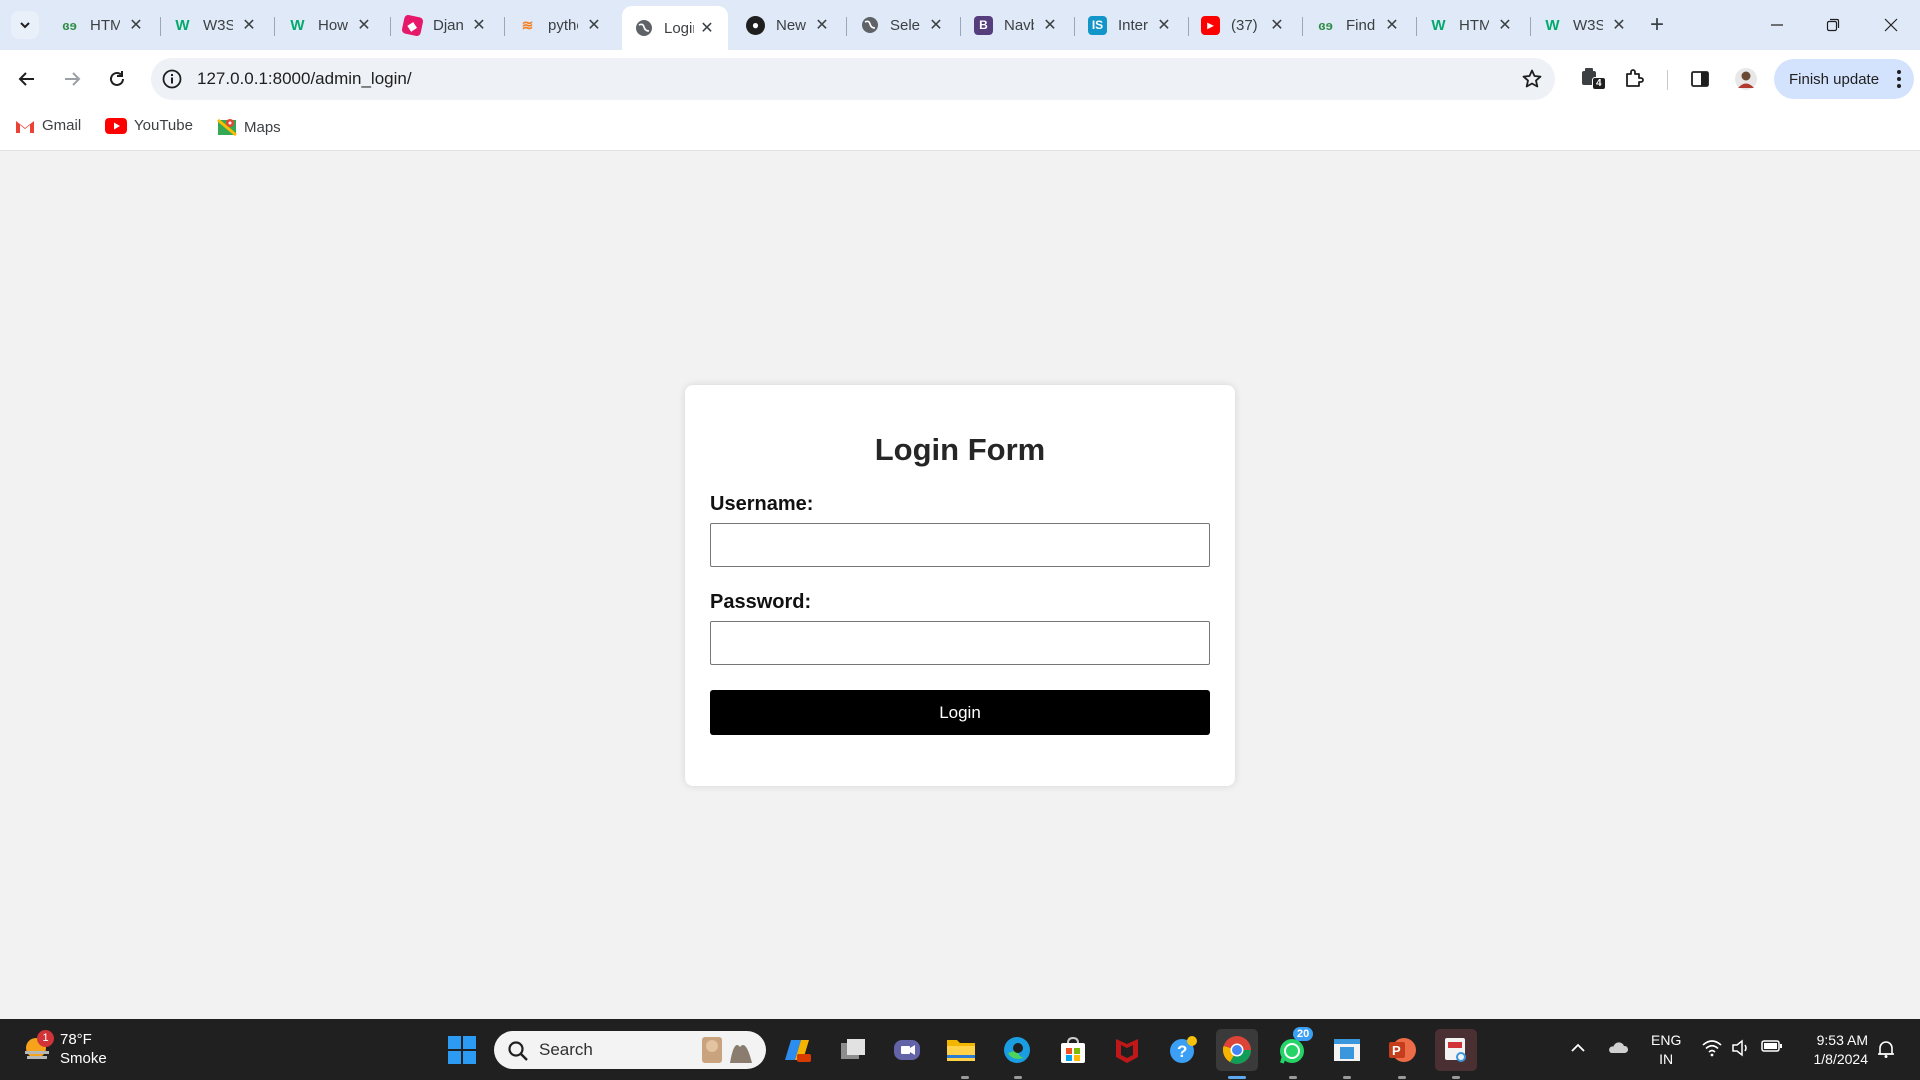 The height and width of the screenshot is (1080, 1920). Describe the element at coordinates (1578, 1048) in the screenshot. I see `chevron-up-icon` at that location.